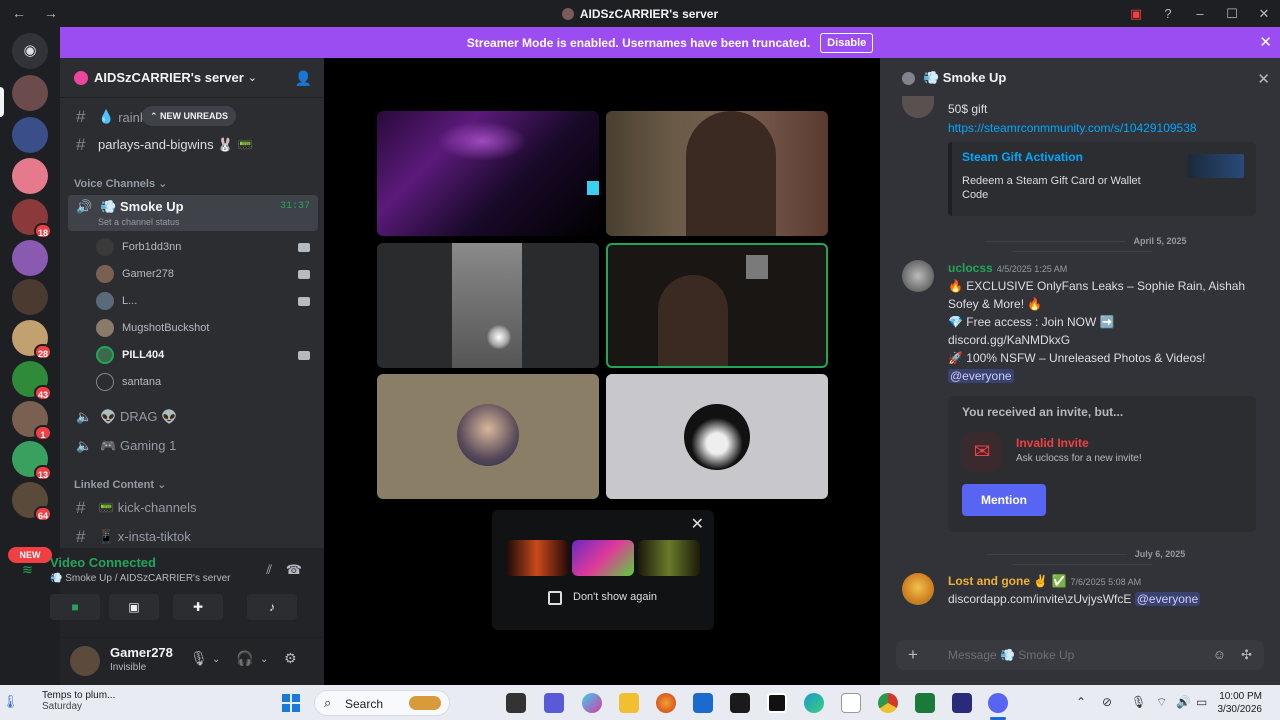  What do you see at coordinates (814, 703) in the screenshot?
I see `edge-icon` at bounding box center [814, 703].